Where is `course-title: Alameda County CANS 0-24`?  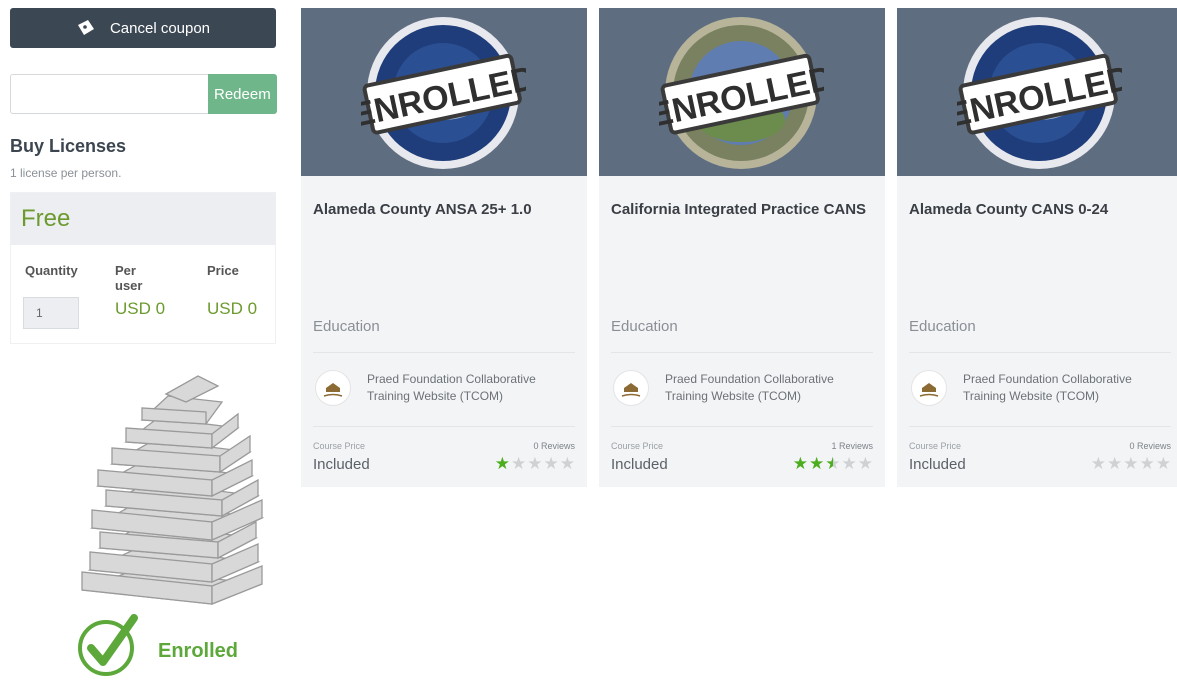 course-title: Alameda County CANS 0-24 is located at coordinates (1039, 210).